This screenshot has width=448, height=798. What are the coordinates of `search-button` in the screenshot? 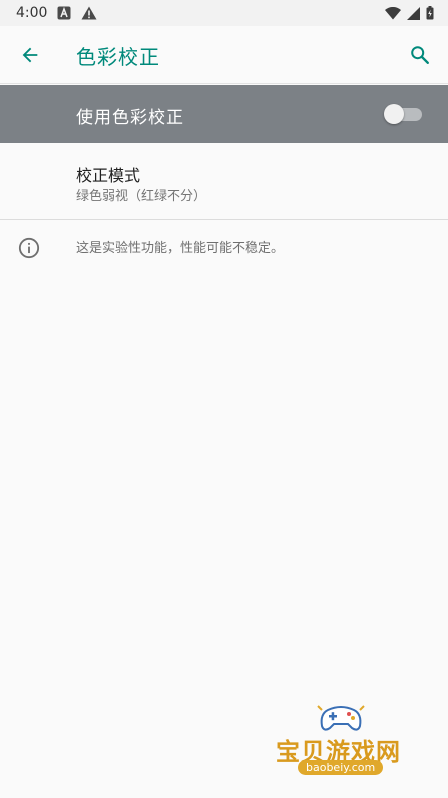 It's located at (420, 55).